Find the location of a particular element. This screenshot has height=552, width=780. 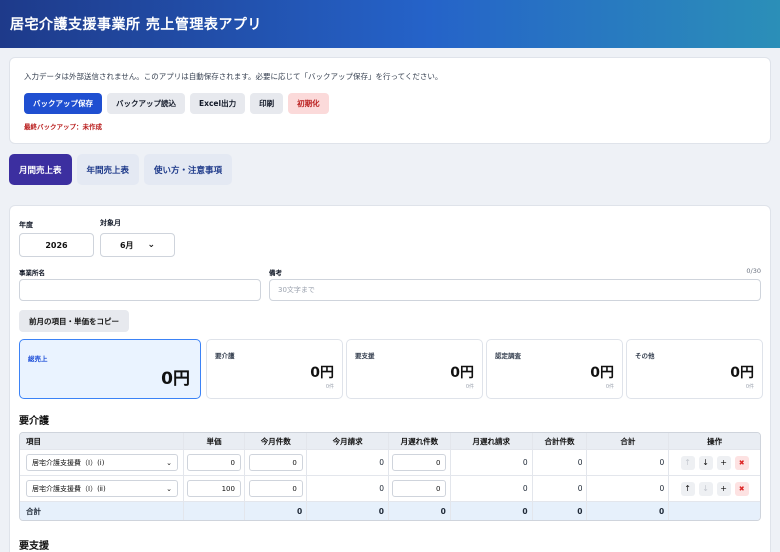

table-row: 居宅介護支援費（Ⅰ）(ⅱ) ⌄ 100 0 0 0 0 0 0 ↑ ↓ + ✖ is located at coordinates (390, 489).